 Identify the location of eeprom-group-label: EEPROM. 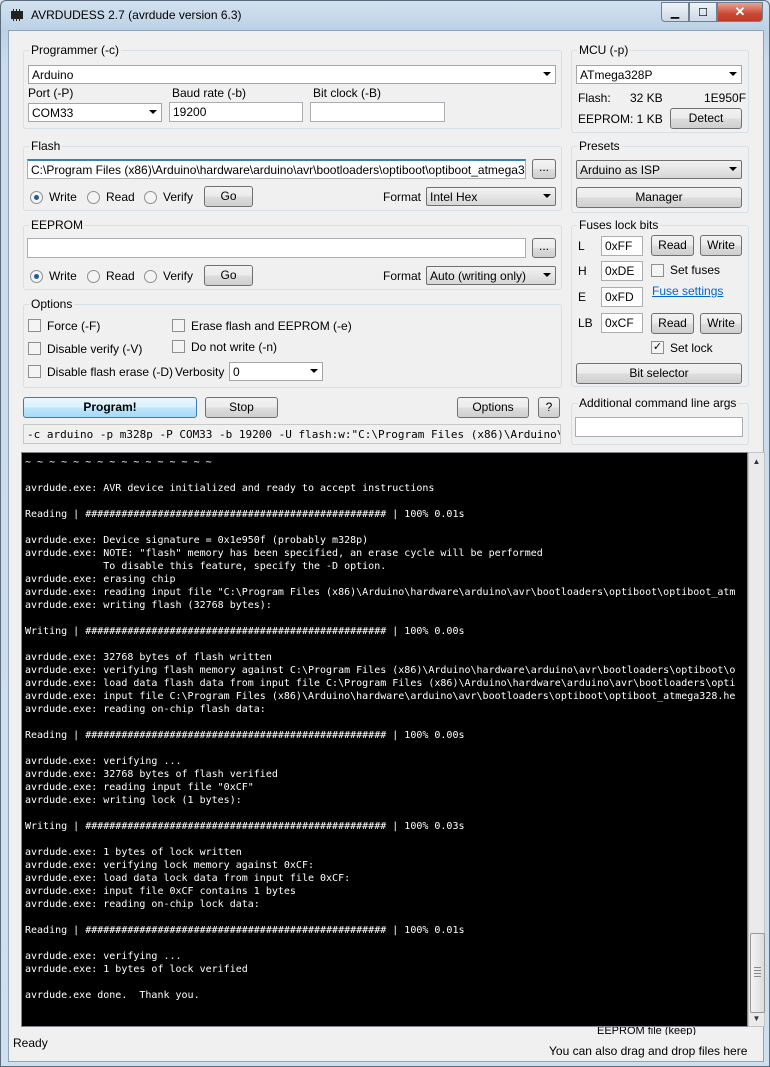
(57, 225).